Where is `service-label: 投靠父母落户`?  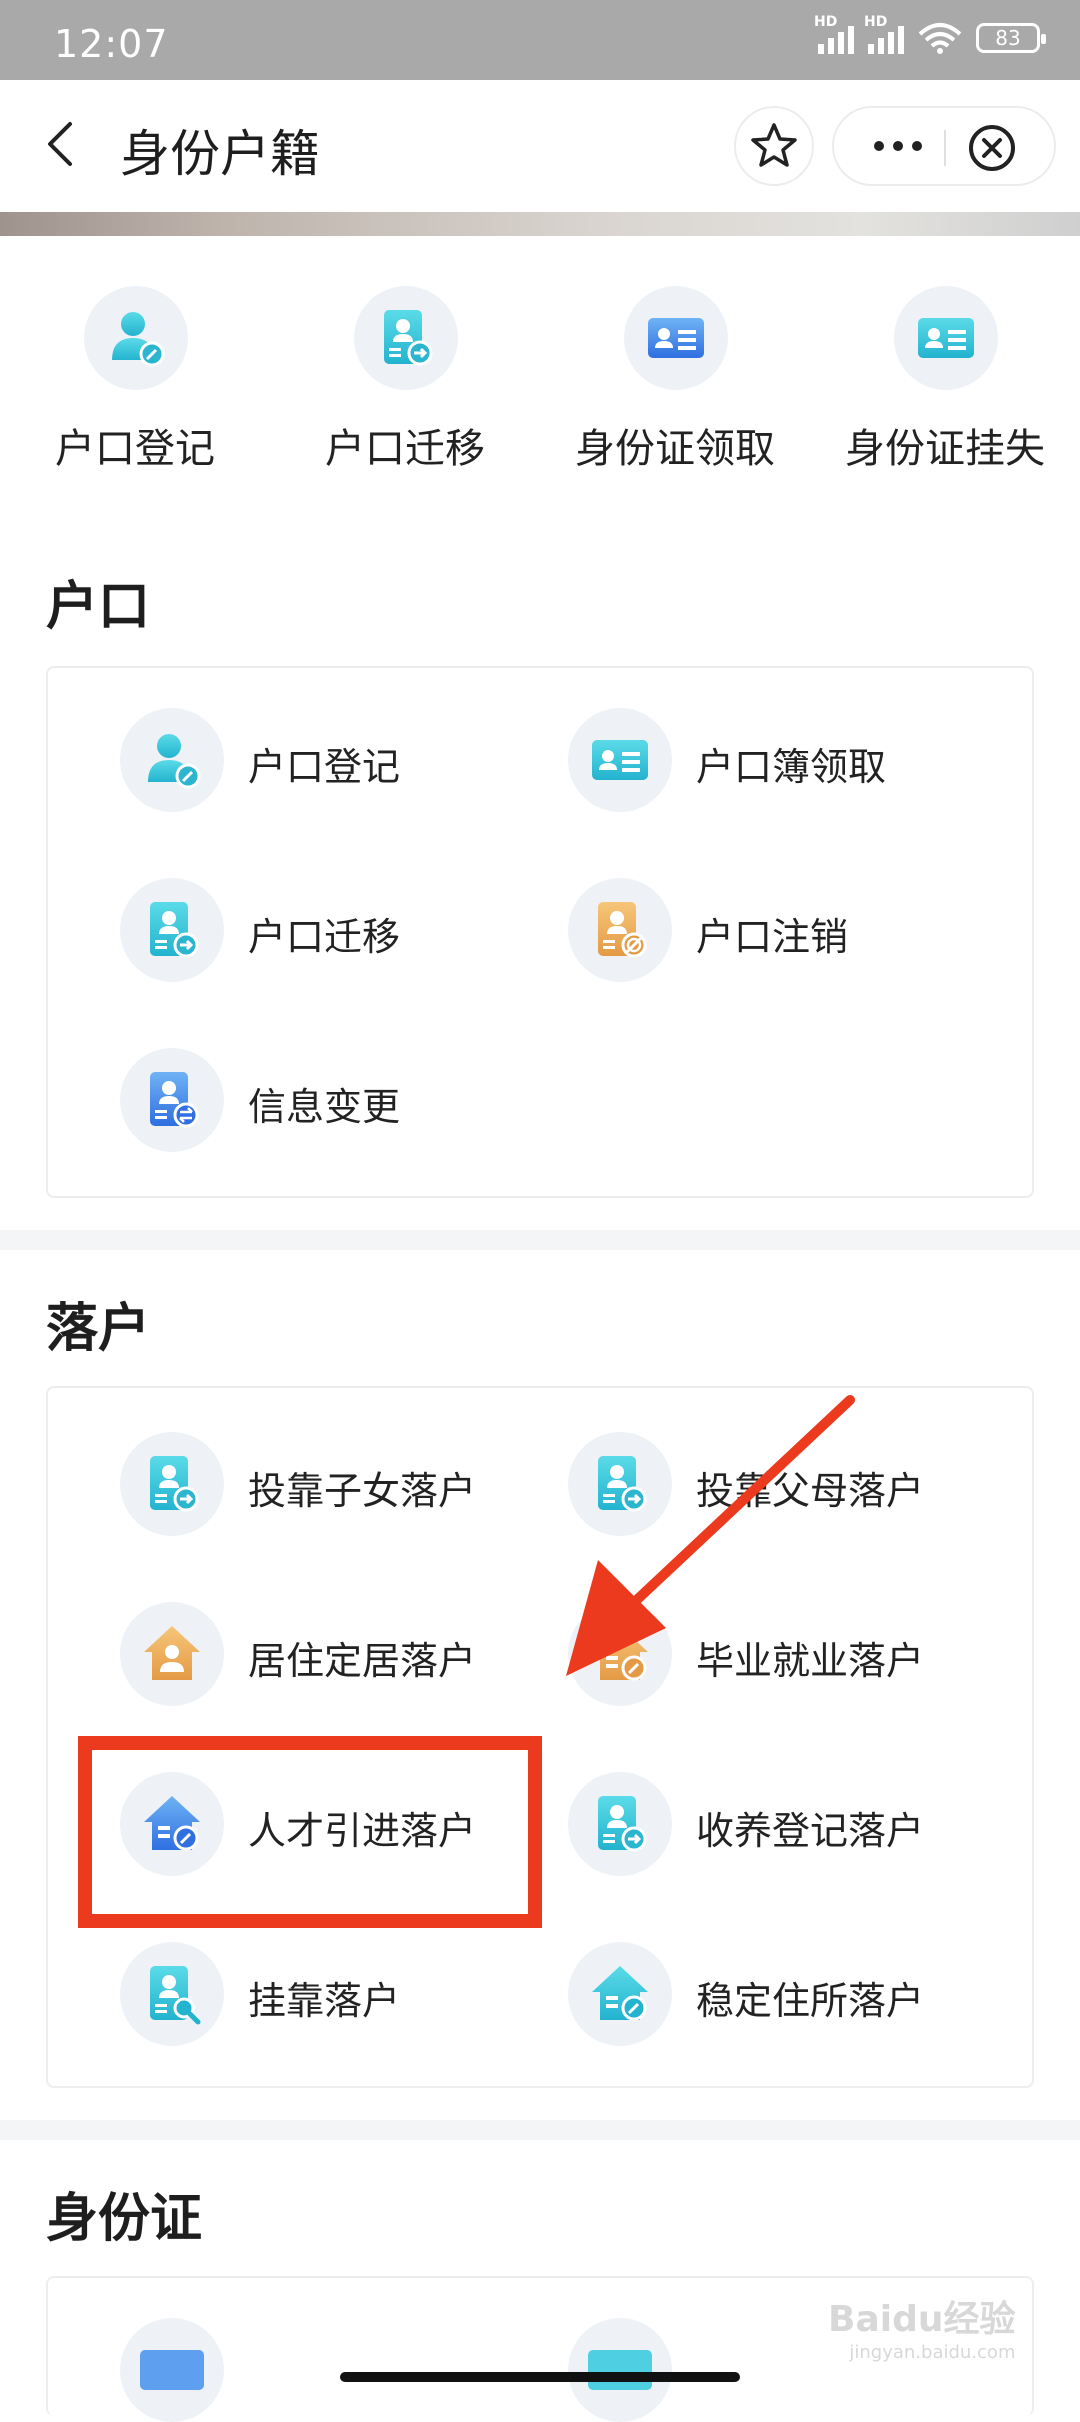 service-label: 投靠父母落户 is located at coordinates (810, 1491).